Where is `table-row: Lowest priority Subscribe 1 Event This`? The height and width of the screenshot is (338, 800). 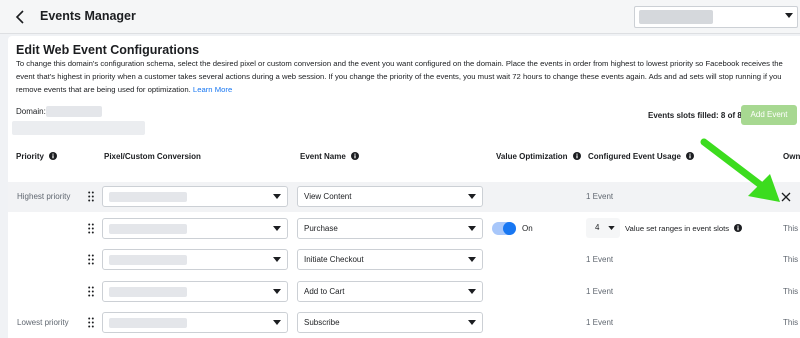
table-row: Lowest priority Subscribe 1 Event This is located at coordinates (404, 323).